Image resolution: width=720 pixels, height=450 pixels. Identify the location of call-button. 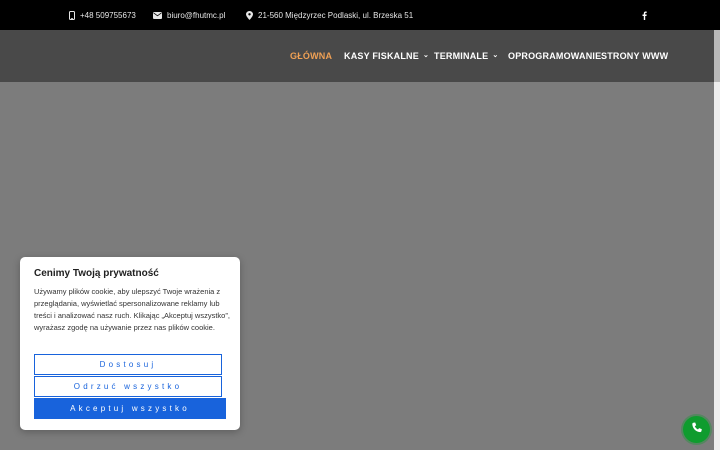
(696, 429).